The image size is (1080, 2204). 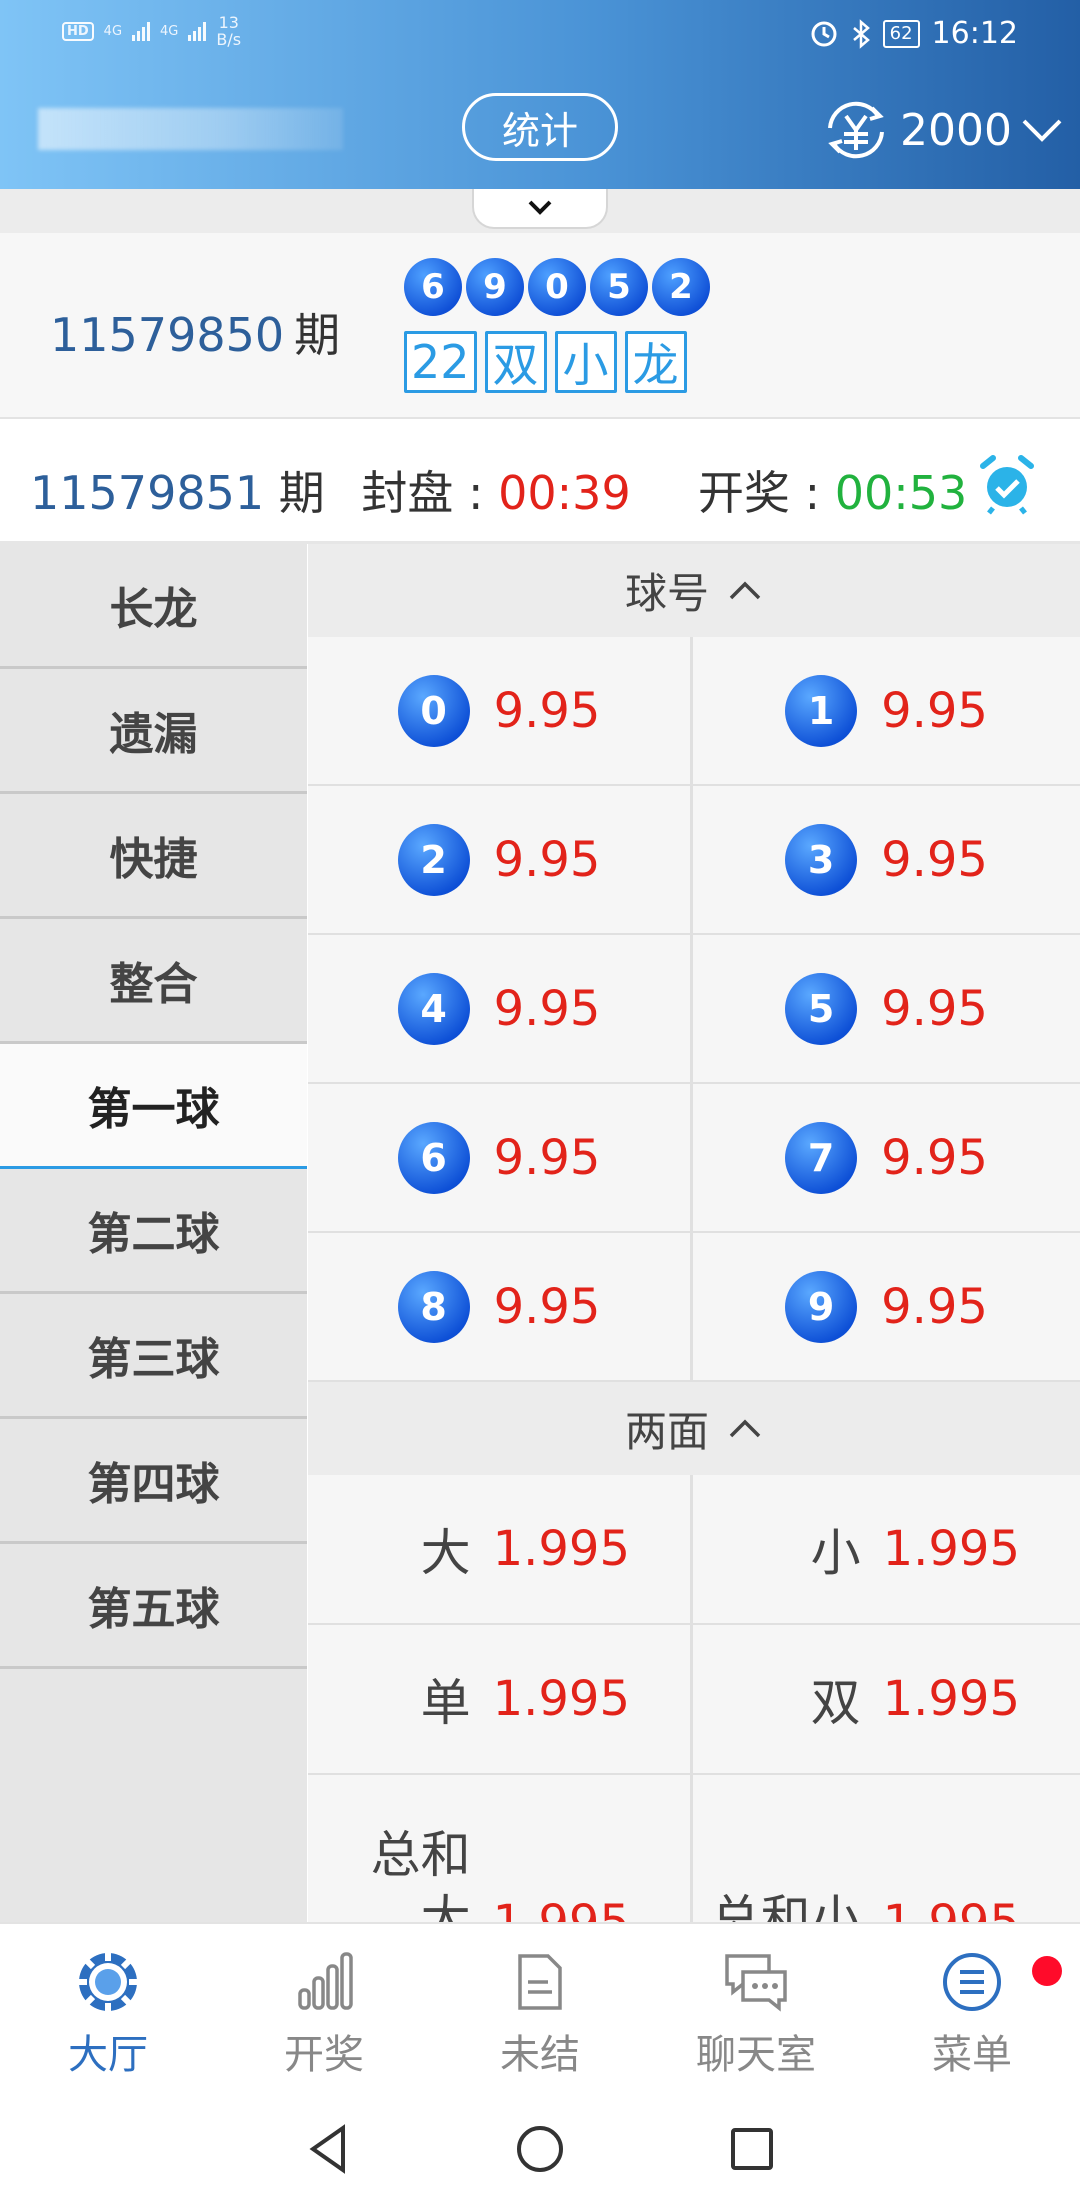 What do you see at coordinates (1007, 484) in the screenshot?
I see `alarm-clock-icon` at bounding box center [1007, 484].